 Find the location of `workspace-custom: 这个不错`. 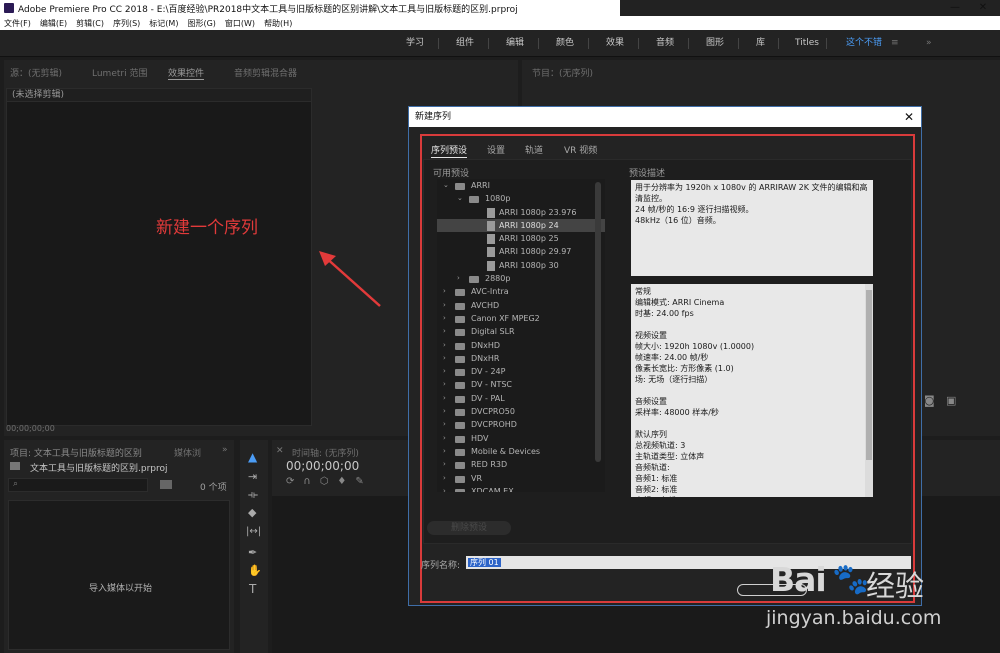

workspace-custom: 这个不错 is located at coordinates (864, 43).